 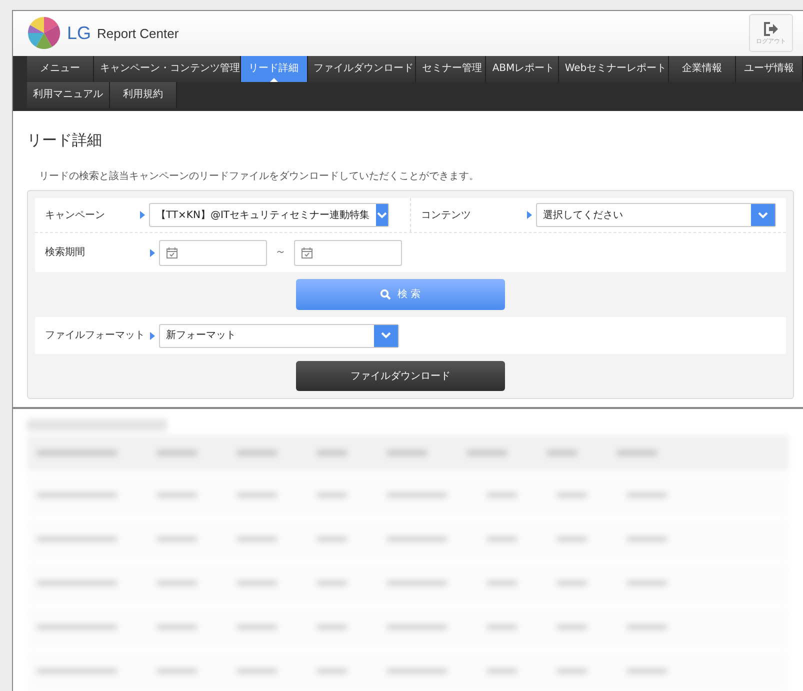 What do you see at coordinates (79, 33) in the screenshot?
I see `logo-text: LG` at bounding box center [79, 33].